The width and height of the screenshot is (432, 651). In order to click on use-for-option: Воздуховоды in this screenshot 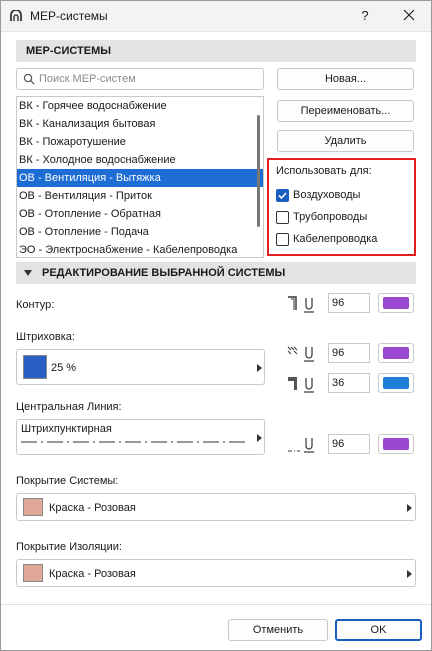, I will do `click(344, 195)`.